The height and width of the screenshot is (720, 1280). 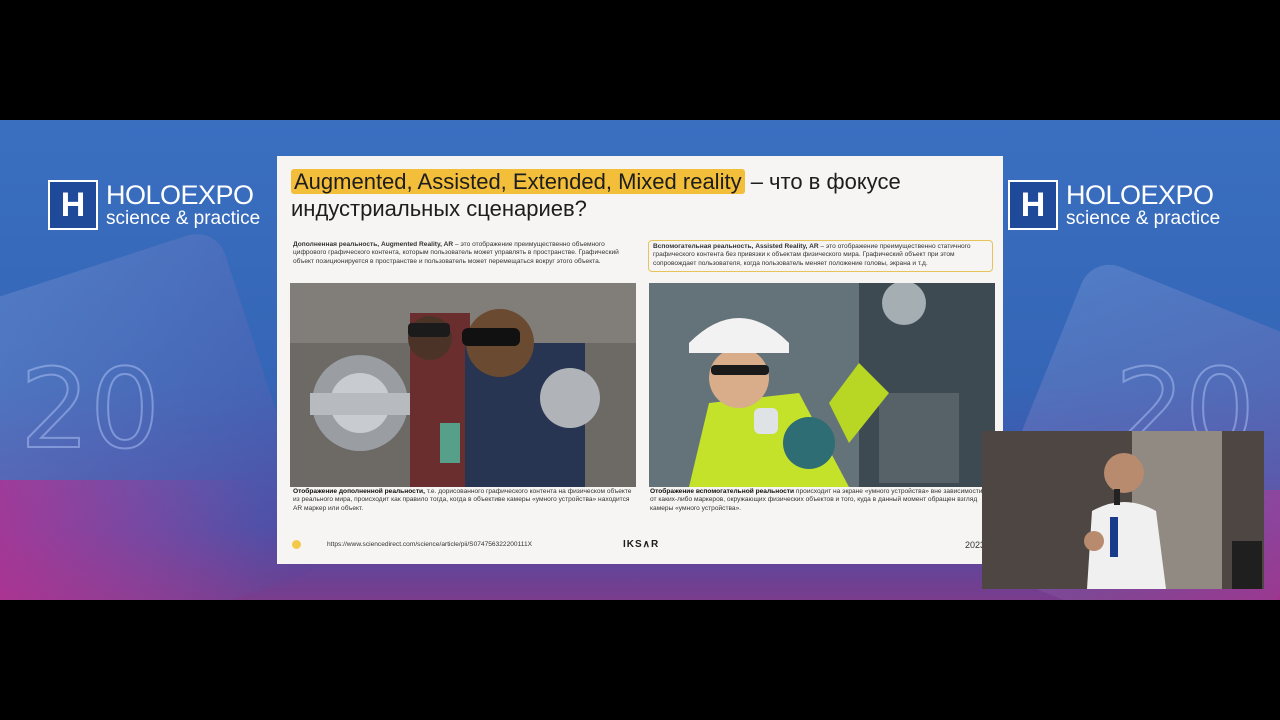 I want to click on holoexpo-logo-left: H HOLOEXPO science & practice, so click(x=154, y=205).